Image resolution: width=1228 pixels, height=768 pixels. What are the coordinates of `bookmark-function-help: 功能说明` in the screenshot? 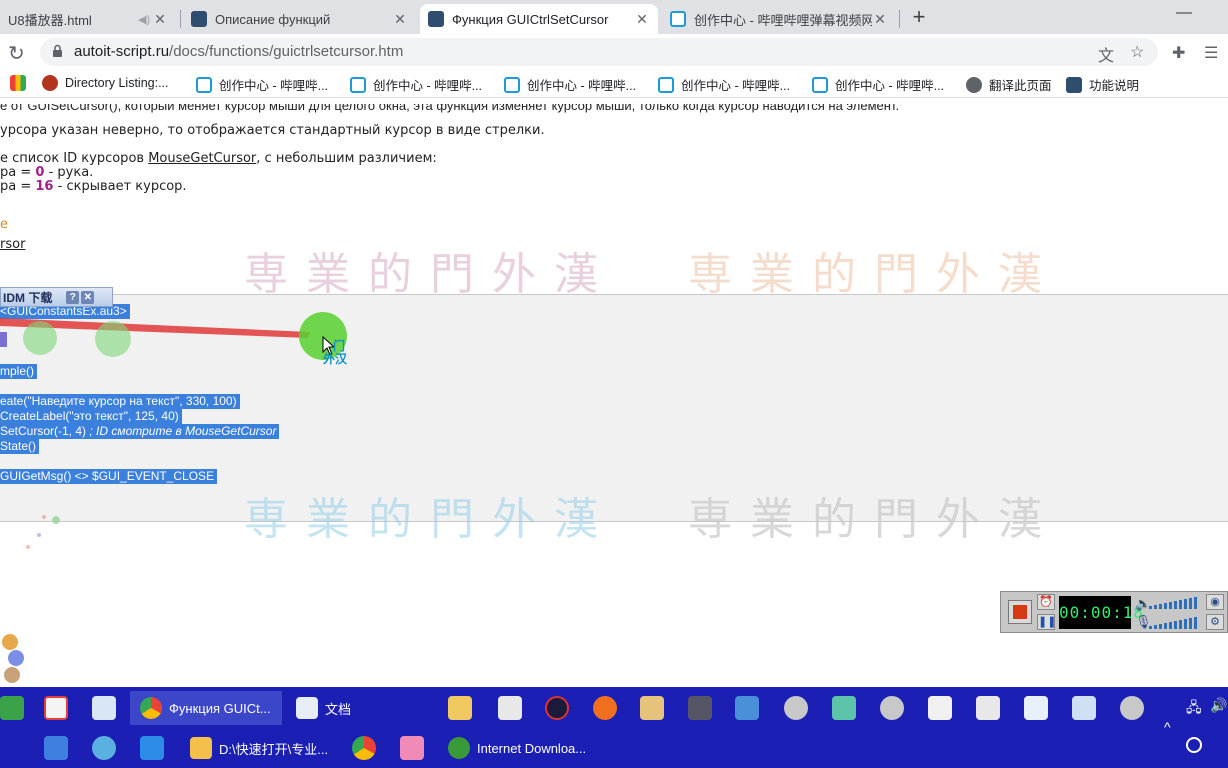 It's located at (1102, 84).